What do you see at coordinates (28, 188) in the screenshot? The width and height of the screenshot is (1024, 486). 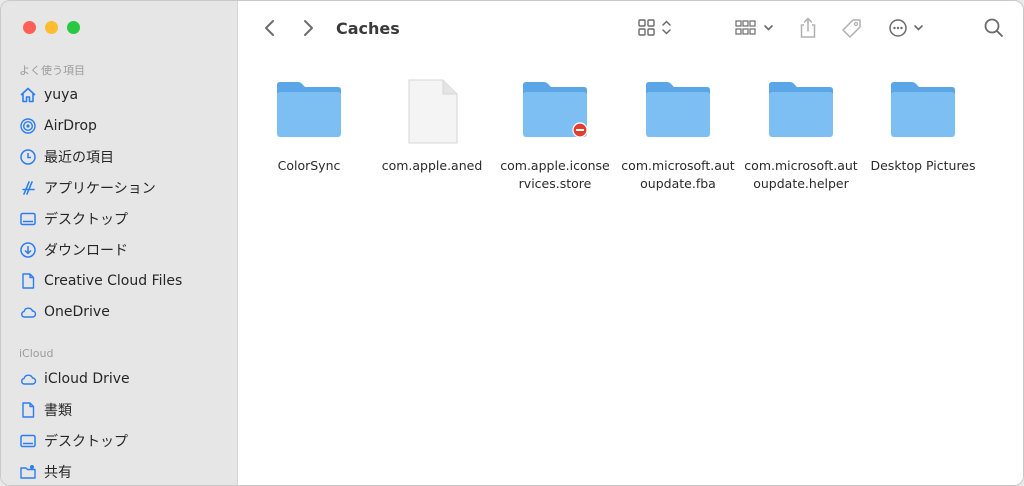 I see `applications-icon` at bounding box center [28, 188].